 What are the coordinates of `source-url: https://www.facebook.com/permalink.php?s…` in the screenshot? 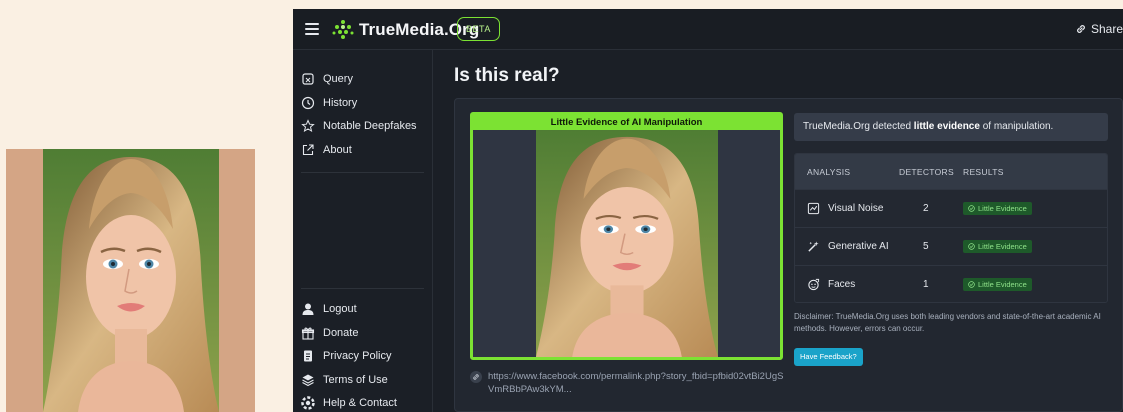 It's located at (638, 383).